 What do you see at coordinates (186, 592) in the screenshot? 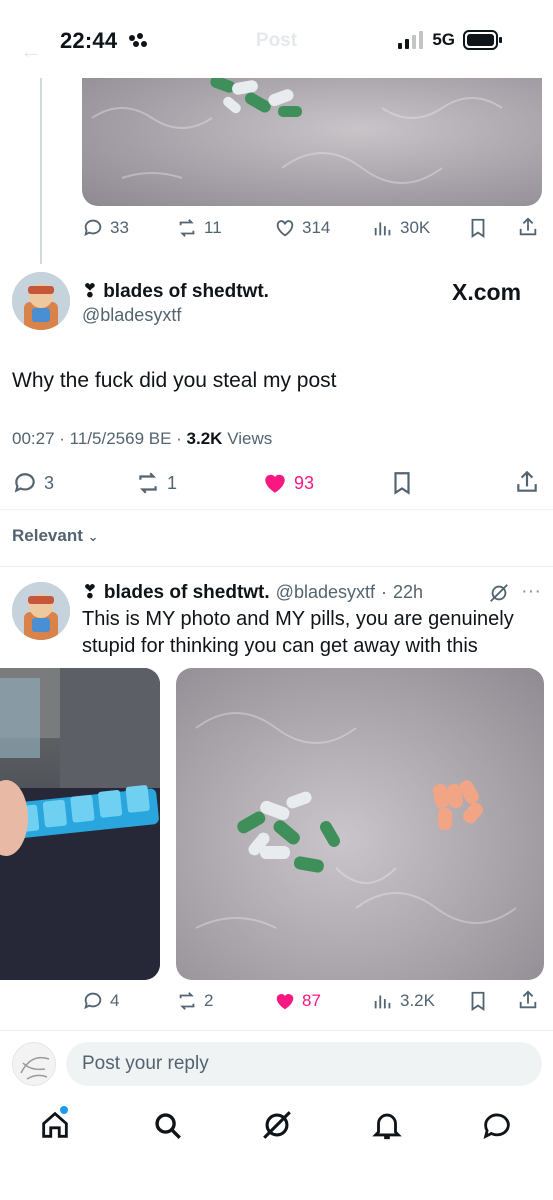
I see `reply-display-name: blades of shedtwt.` at bounding box center [186, 592].